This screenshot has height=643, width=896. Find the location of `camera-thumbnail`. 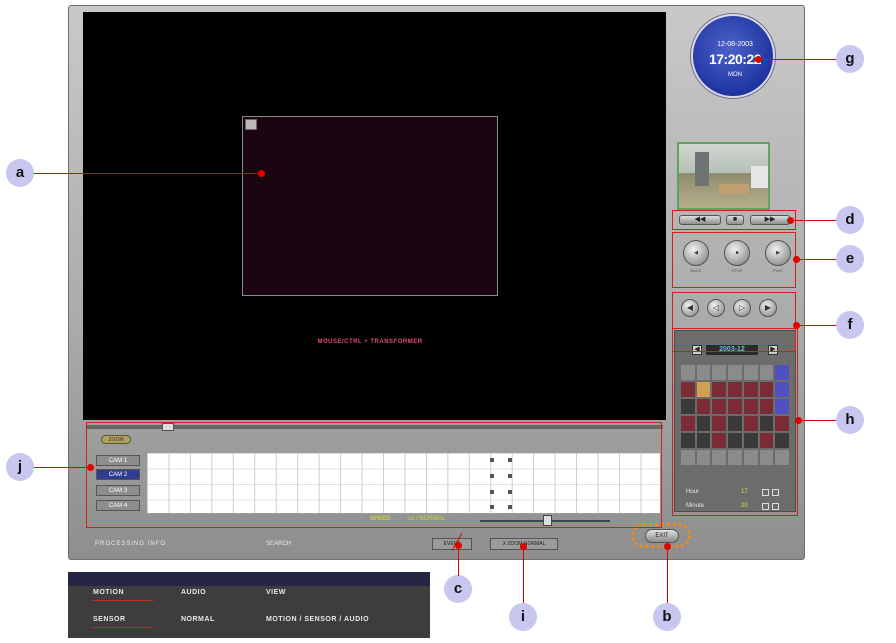

camera-thumbnail is located at coordinates (723, 176).